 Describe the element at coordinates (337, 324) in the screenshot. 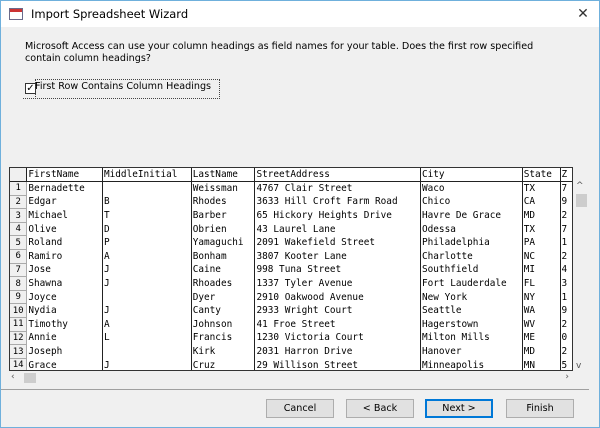

I see `table-cell: 41 Froe Street` at that location.